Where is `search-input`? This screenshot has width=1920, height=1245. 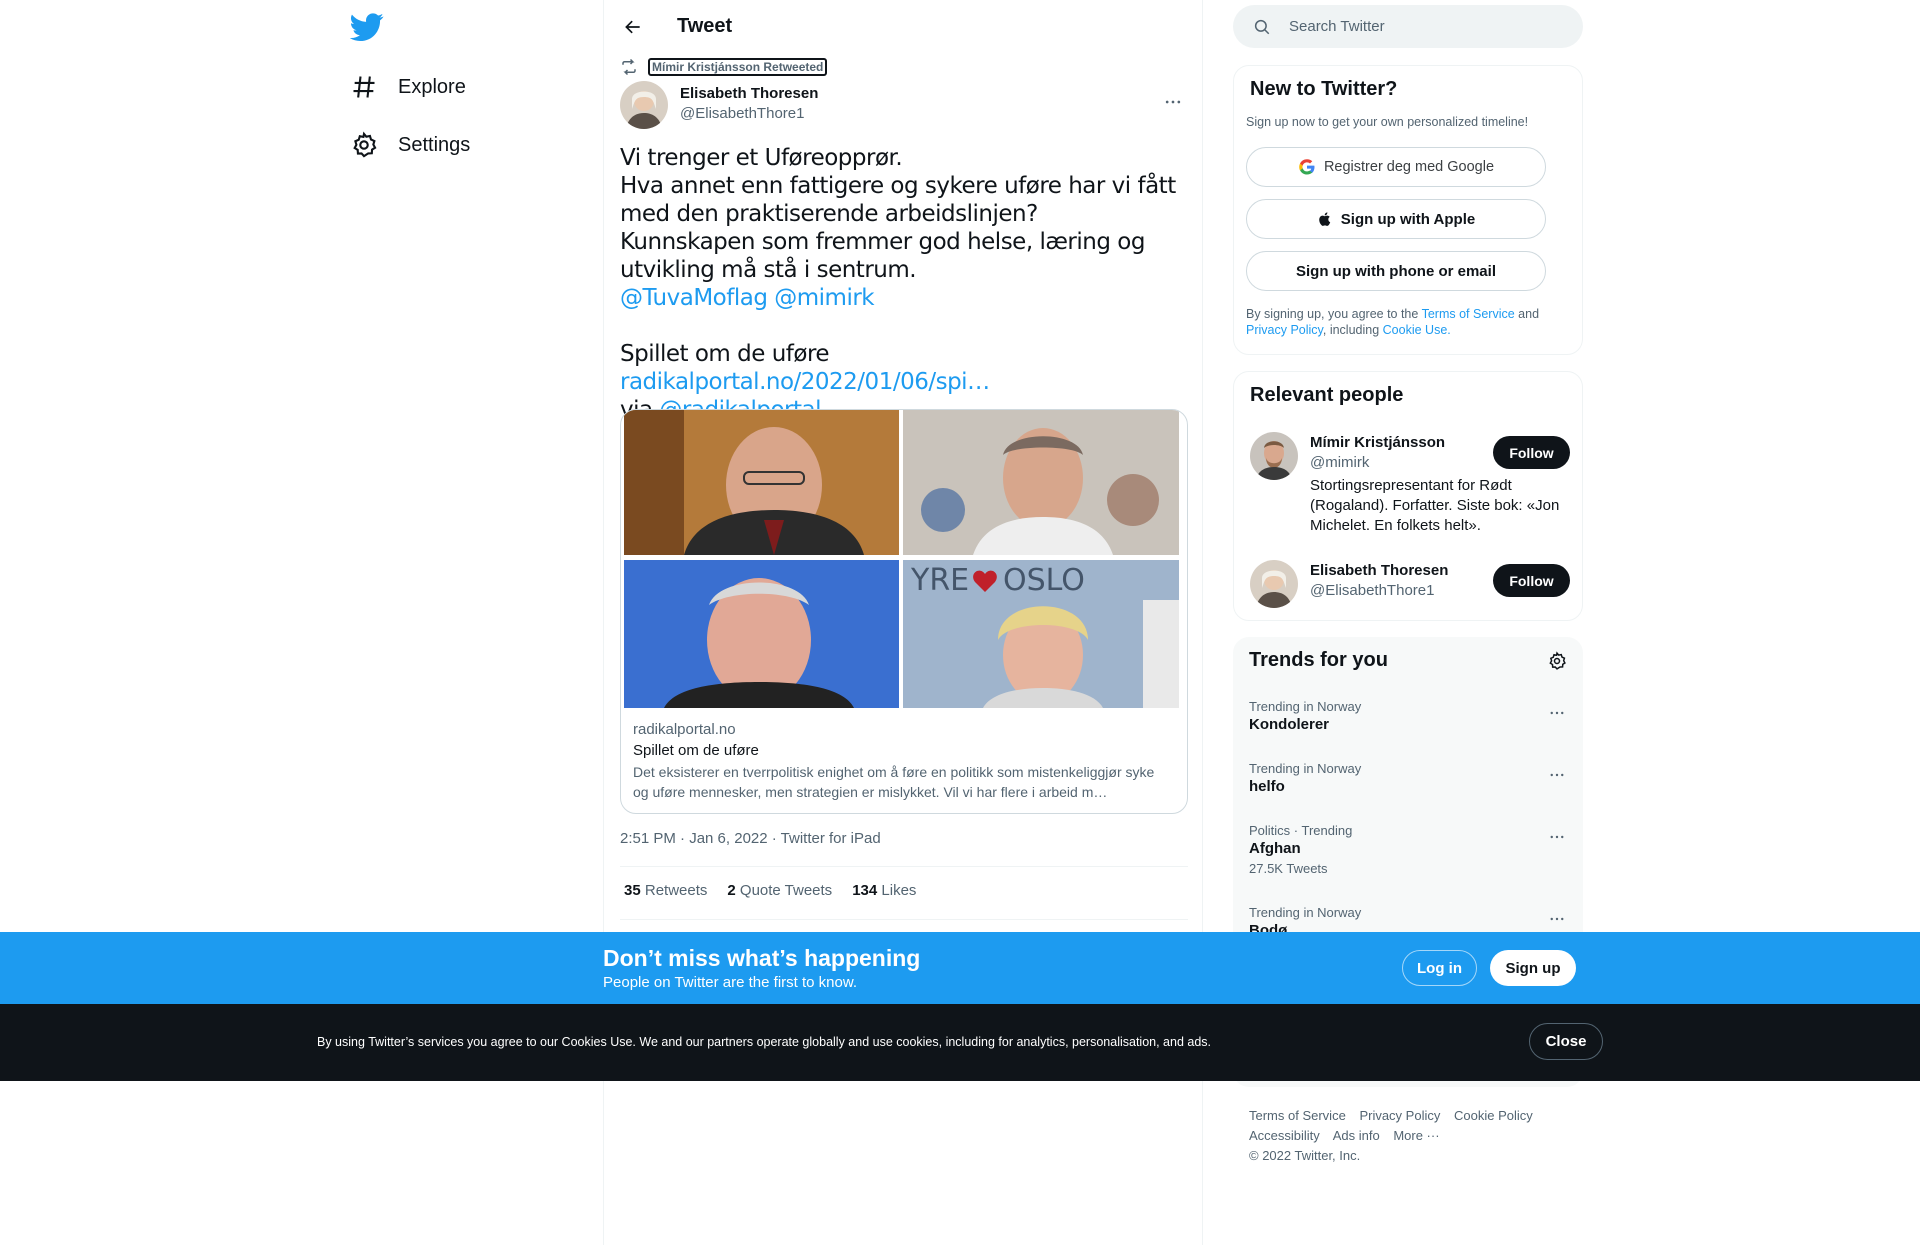
search-input is located at coordinates (1424, 26).